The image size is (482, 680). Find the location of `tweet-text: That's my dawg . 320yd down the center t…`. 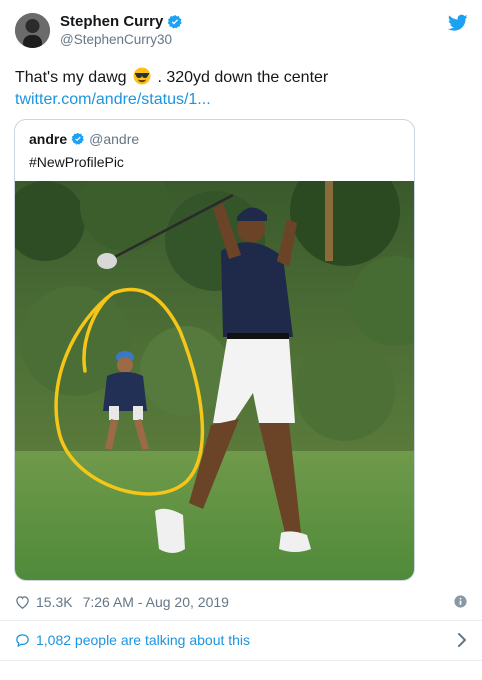

tweet-text: That's my dawg . 320yd down the center t… is located at coordinates (238, 89).